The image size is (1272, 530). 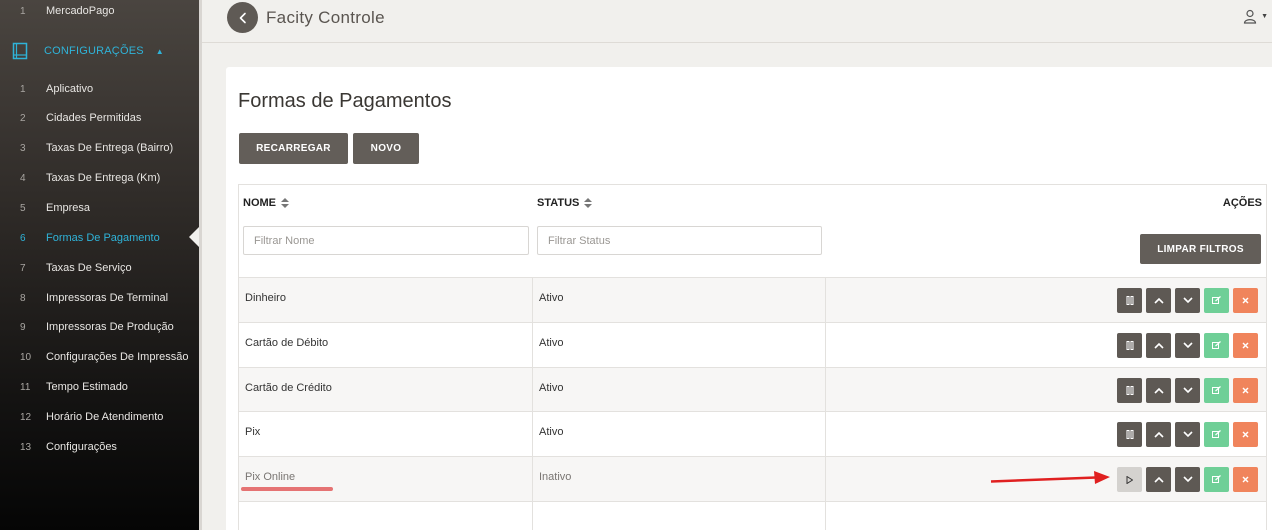 What do you see at coordinates (159, 51) in the screenshot?
I see `caret-up-icon: ▲` at bounding box center [159, 51].